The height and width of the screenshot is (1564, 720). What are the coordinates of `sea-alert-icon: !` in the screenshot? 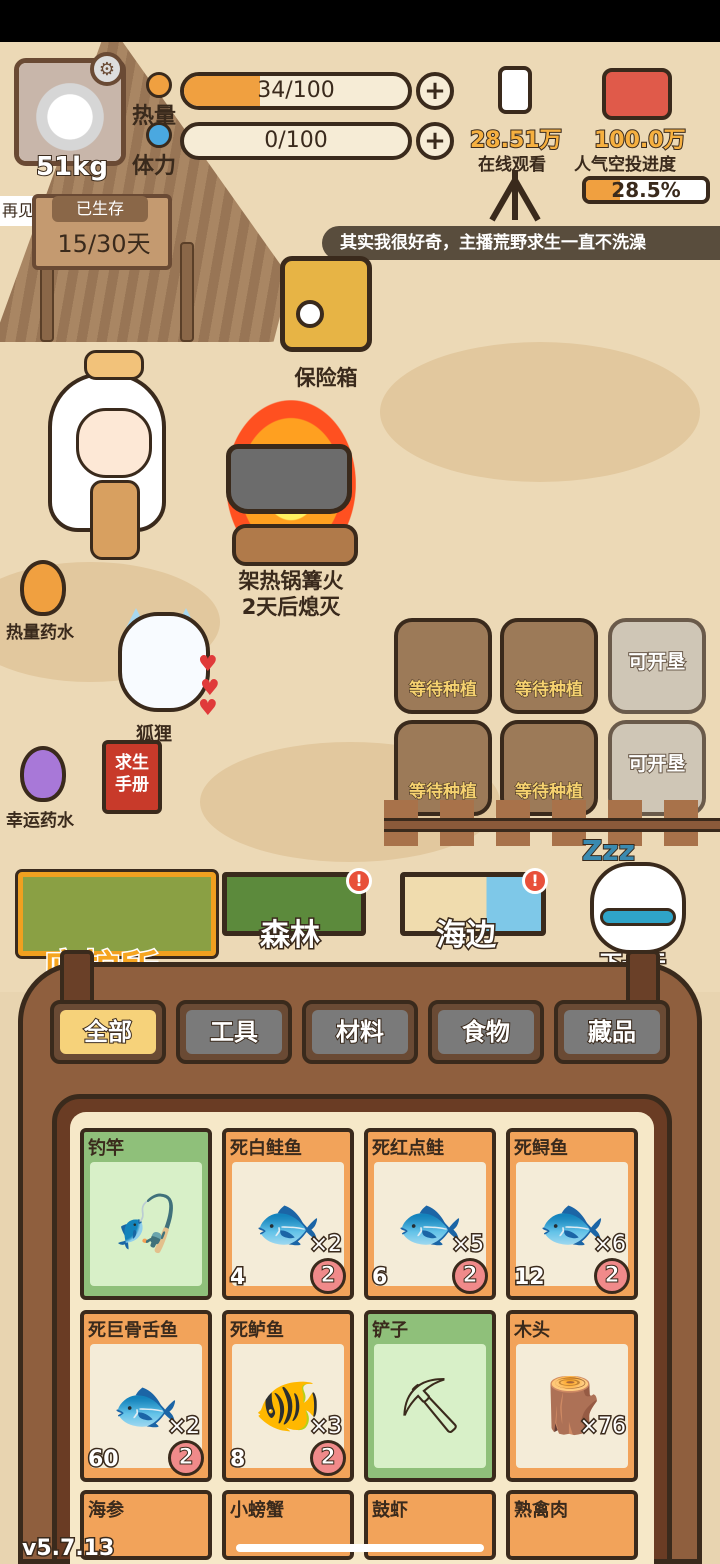 It's located at (535, 881).